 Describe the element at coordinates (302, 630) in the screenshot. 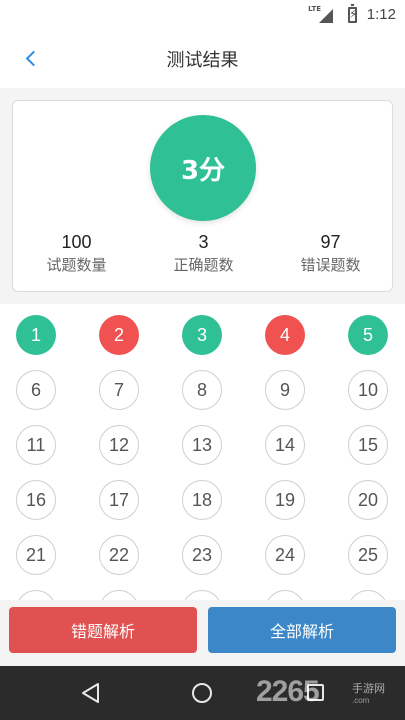

I see `all-analysis-button: 全部解析` at that location.